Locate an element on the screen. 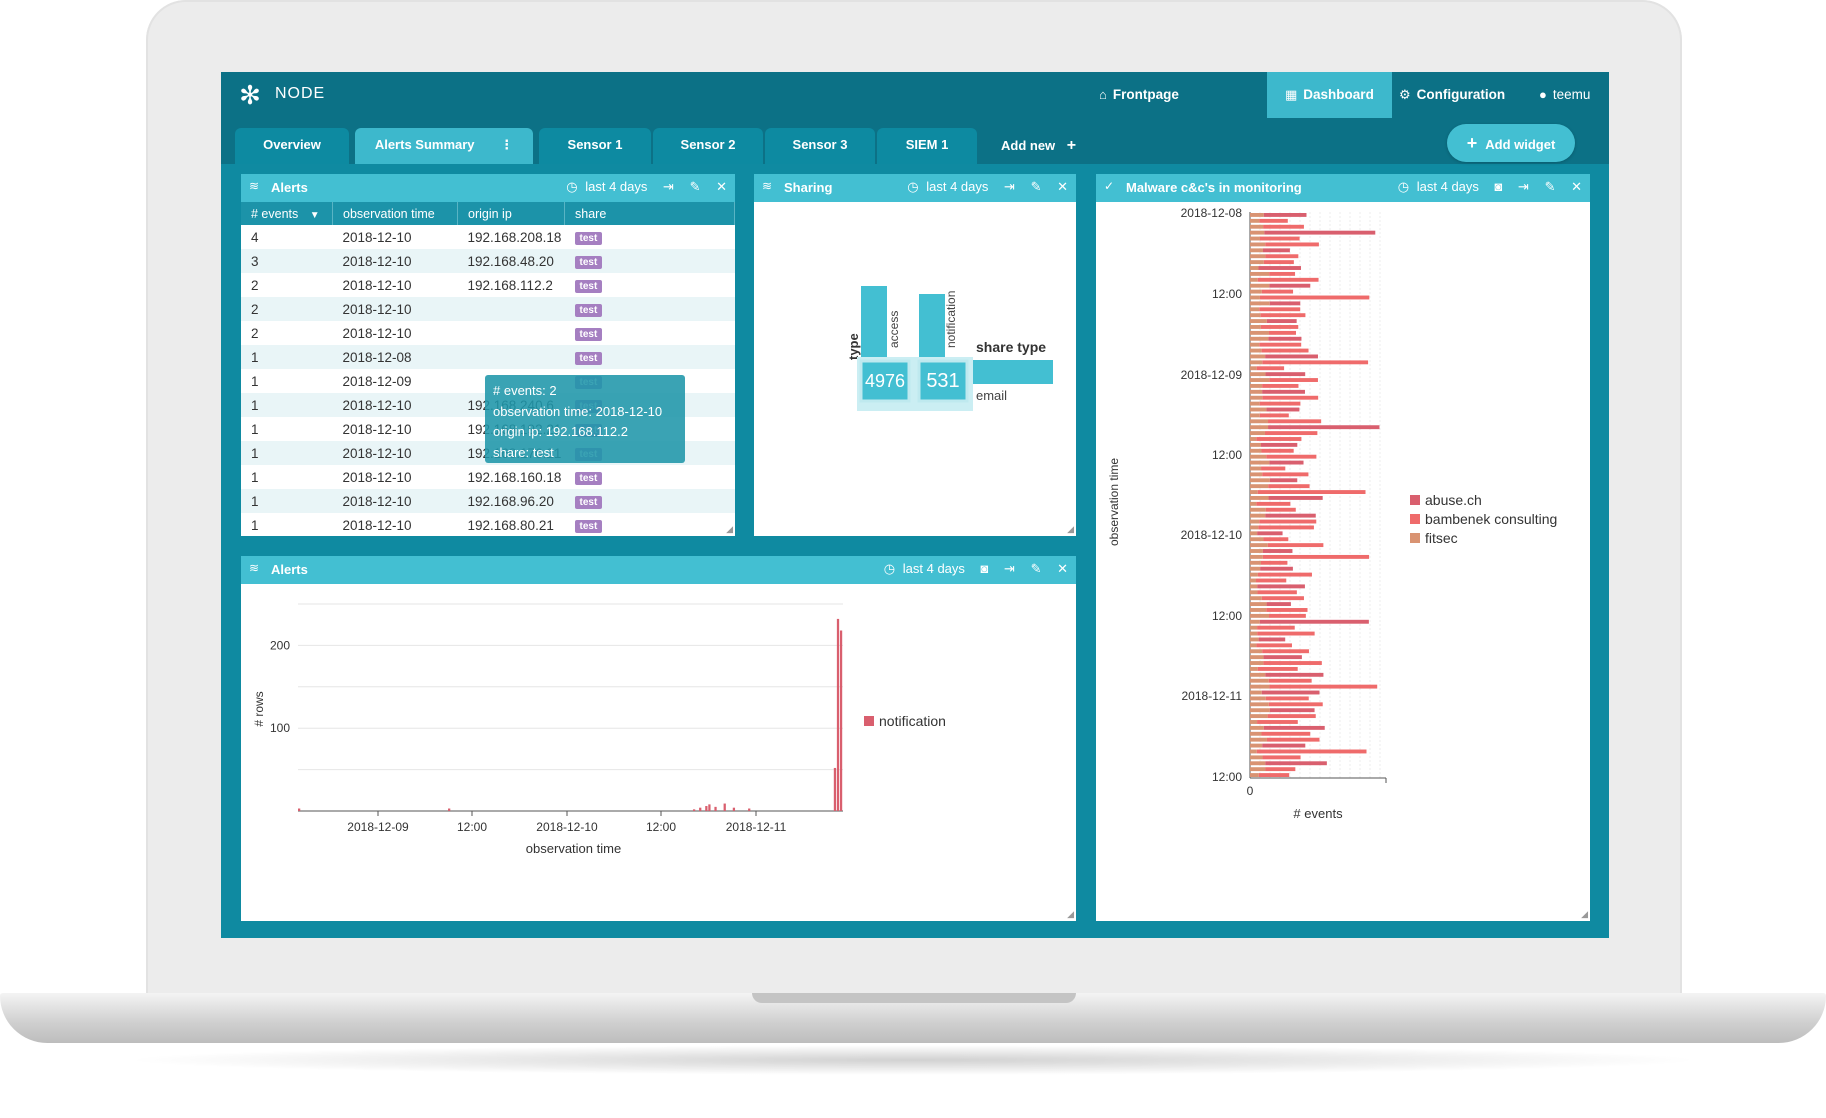 This screenshot has width=1826, height=1118. nav-frontpage: ⌂ Frontpage is located at coordinates (1139, 95).